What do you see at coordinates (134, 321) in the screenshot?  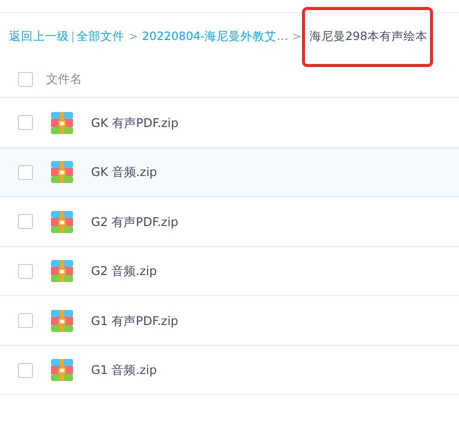 I see `file-name: G1 有声PDF.zip` at bounding box center [134, 321].